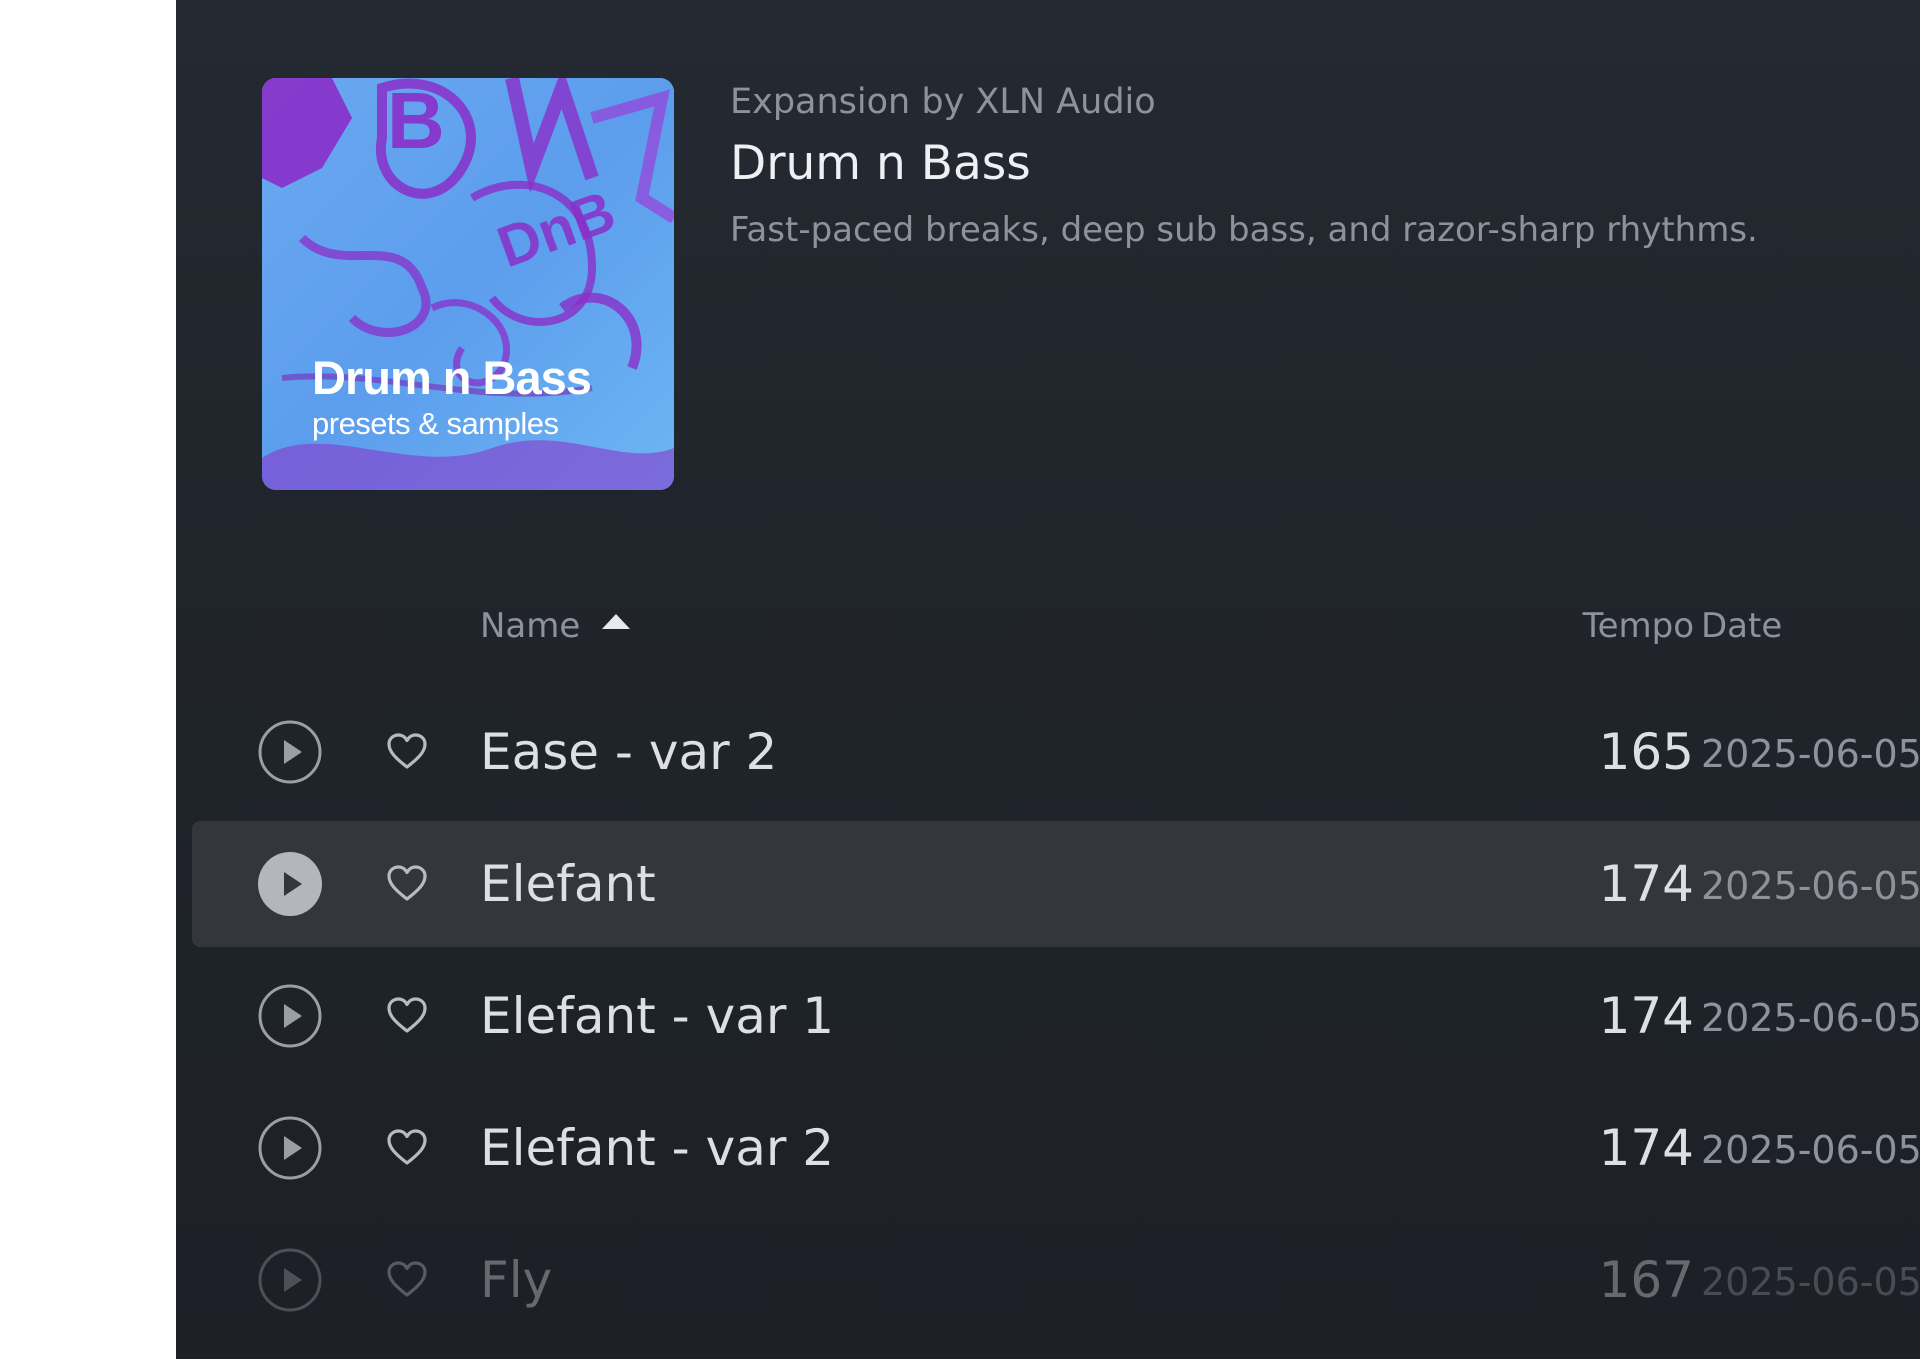 The image size is (1920, 1359). Describe the element at coordinates (1646, 752) in the screenshot. I see `preset-tempo: 165` at that location.